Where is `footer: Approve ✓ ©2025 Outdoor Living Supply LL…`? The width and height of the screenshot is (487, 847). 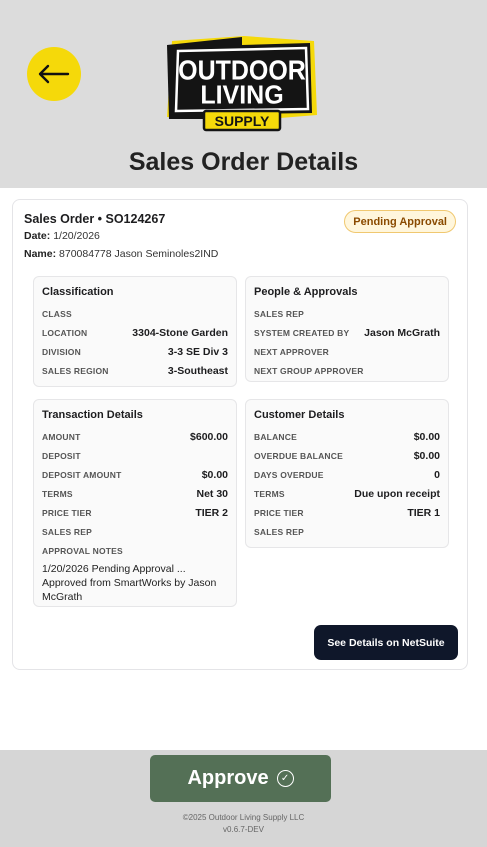 footer: Approve ✓ ©2025 Outdoor Living Supply LL… is located at coordinates (243, 798).